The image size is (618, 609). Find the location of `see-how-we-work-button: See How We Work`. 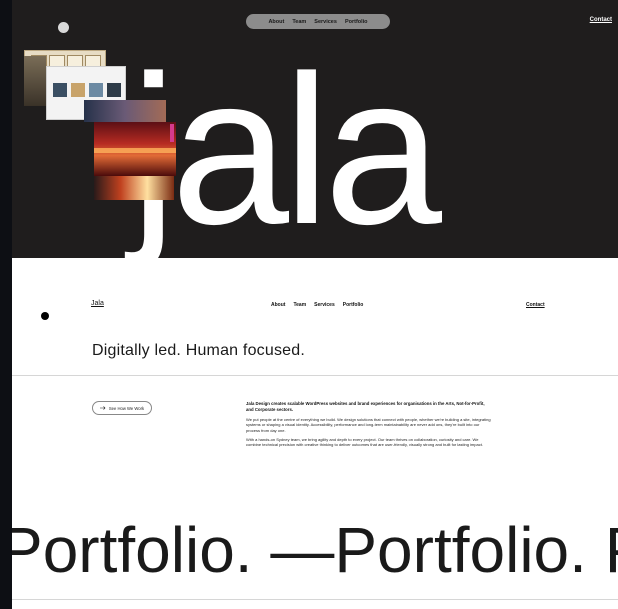

see-how-we-work-button: See How We Work is located at coordinates (122, 408).